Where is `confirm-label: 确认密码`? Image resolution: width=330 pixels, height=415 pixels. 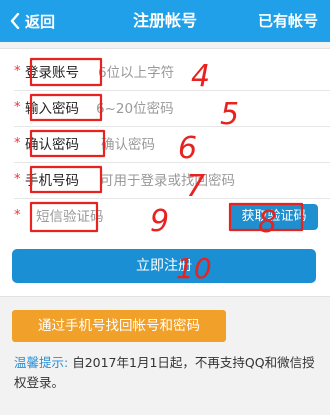 confirm-label: 确认密码 is located at coordinates (52, 145).